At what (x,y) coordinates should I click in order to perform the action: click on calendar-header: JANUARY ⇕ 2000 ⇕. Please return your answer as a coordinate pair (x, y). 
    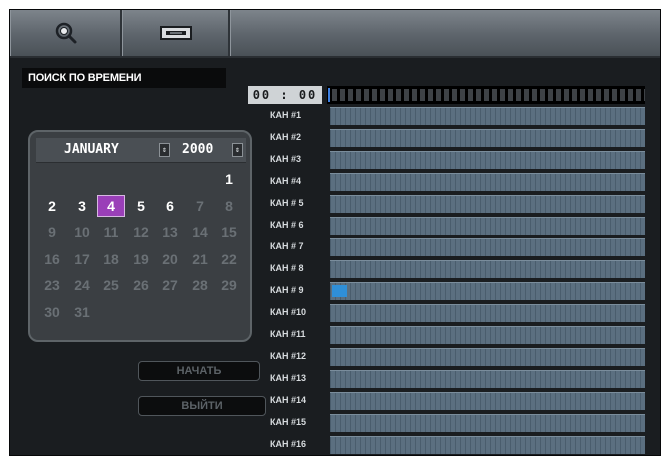
    Looking at the image, I should click on (141, 150).